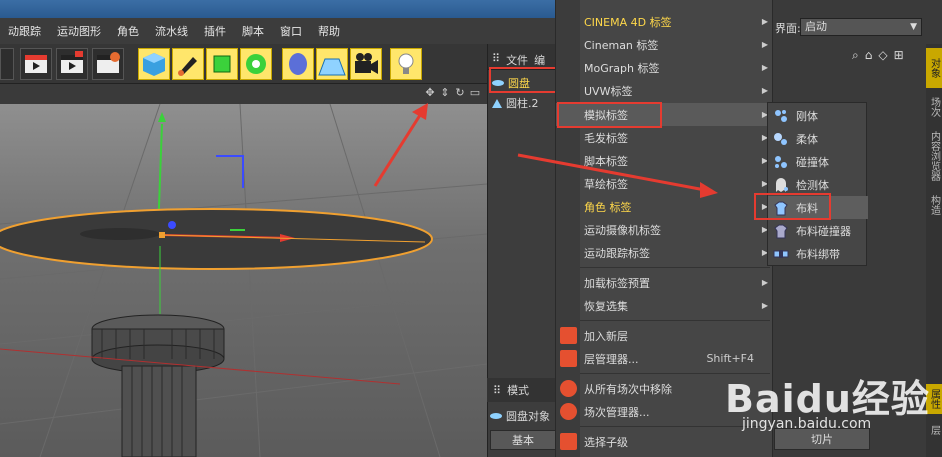 Image resolution: width=942 pixels, height=457 pixels. I want to click on render-view-icon, so click(36, 64).